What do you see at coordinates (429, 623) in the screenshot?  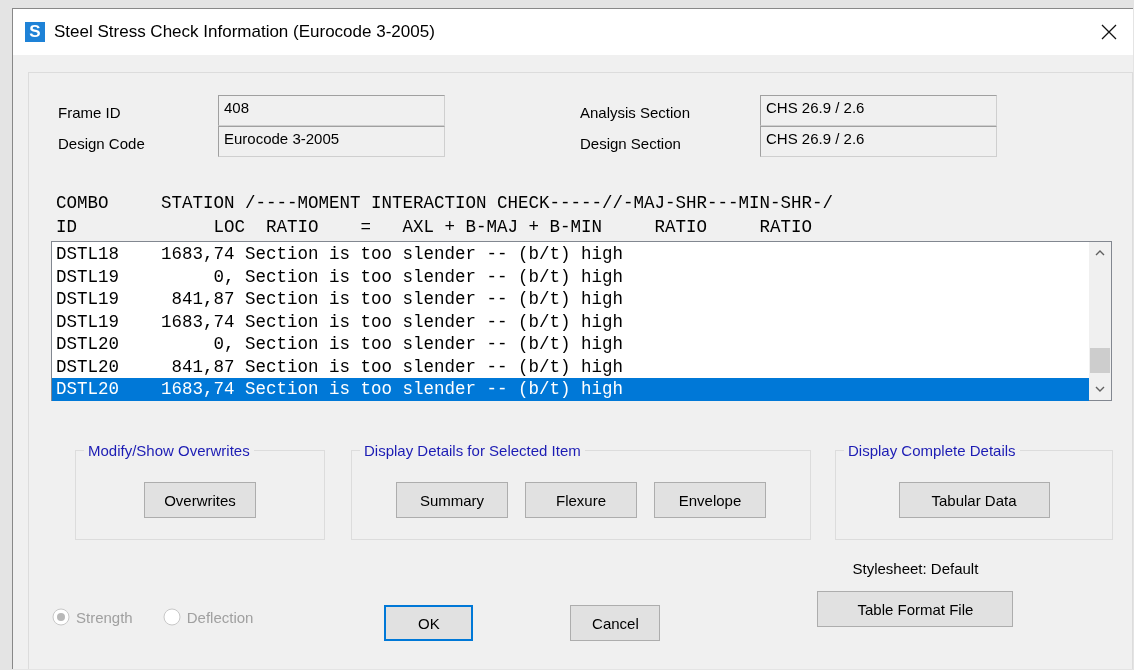 I see `dialog-button: OK` at bounding box center [429, 623].